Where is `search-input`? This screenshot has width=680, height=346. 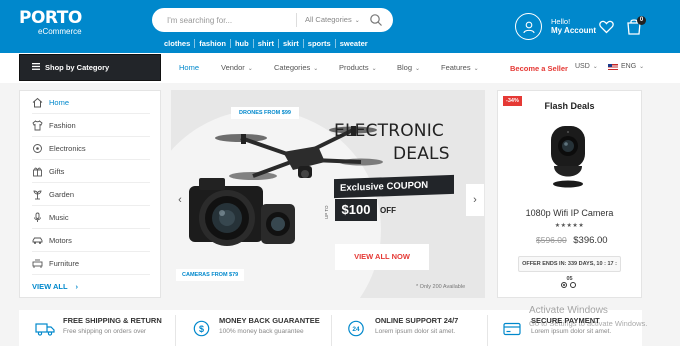 search-input is located at coordinates (229, 20).